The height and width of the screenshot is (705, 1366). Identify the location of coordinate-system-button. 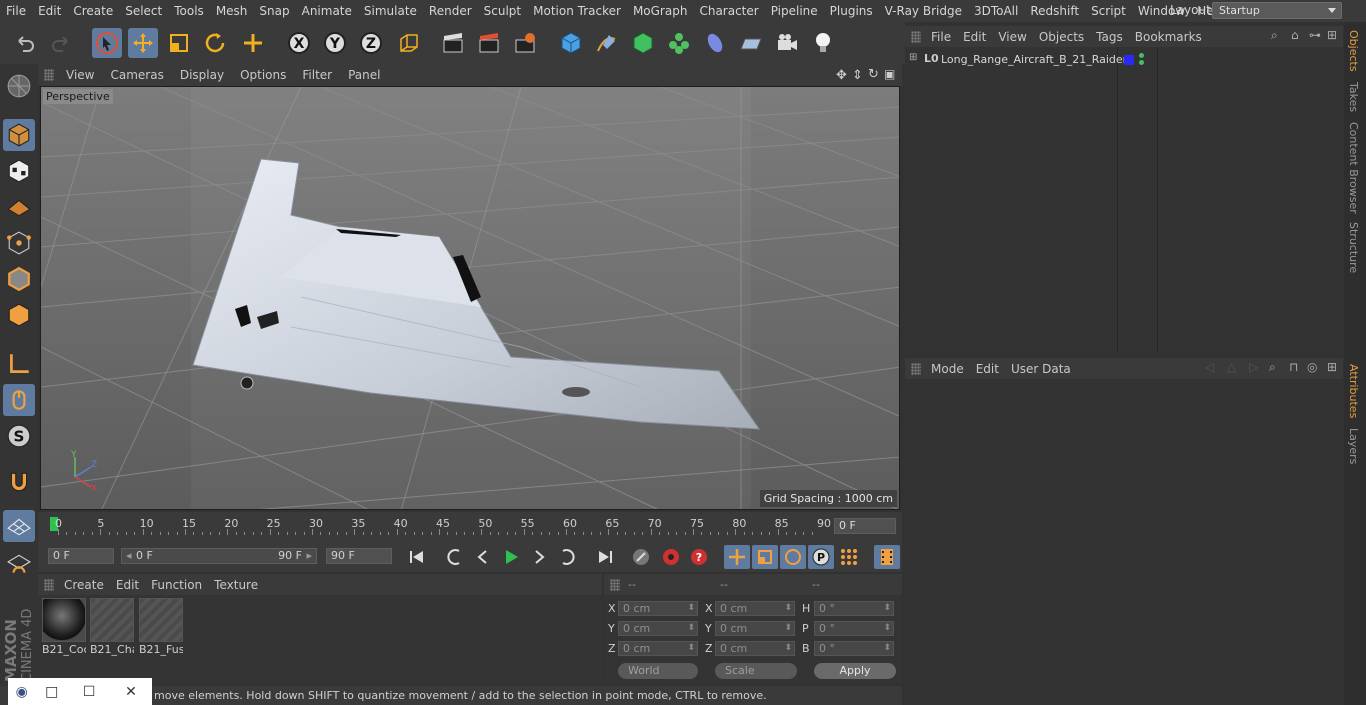
(409, 43).